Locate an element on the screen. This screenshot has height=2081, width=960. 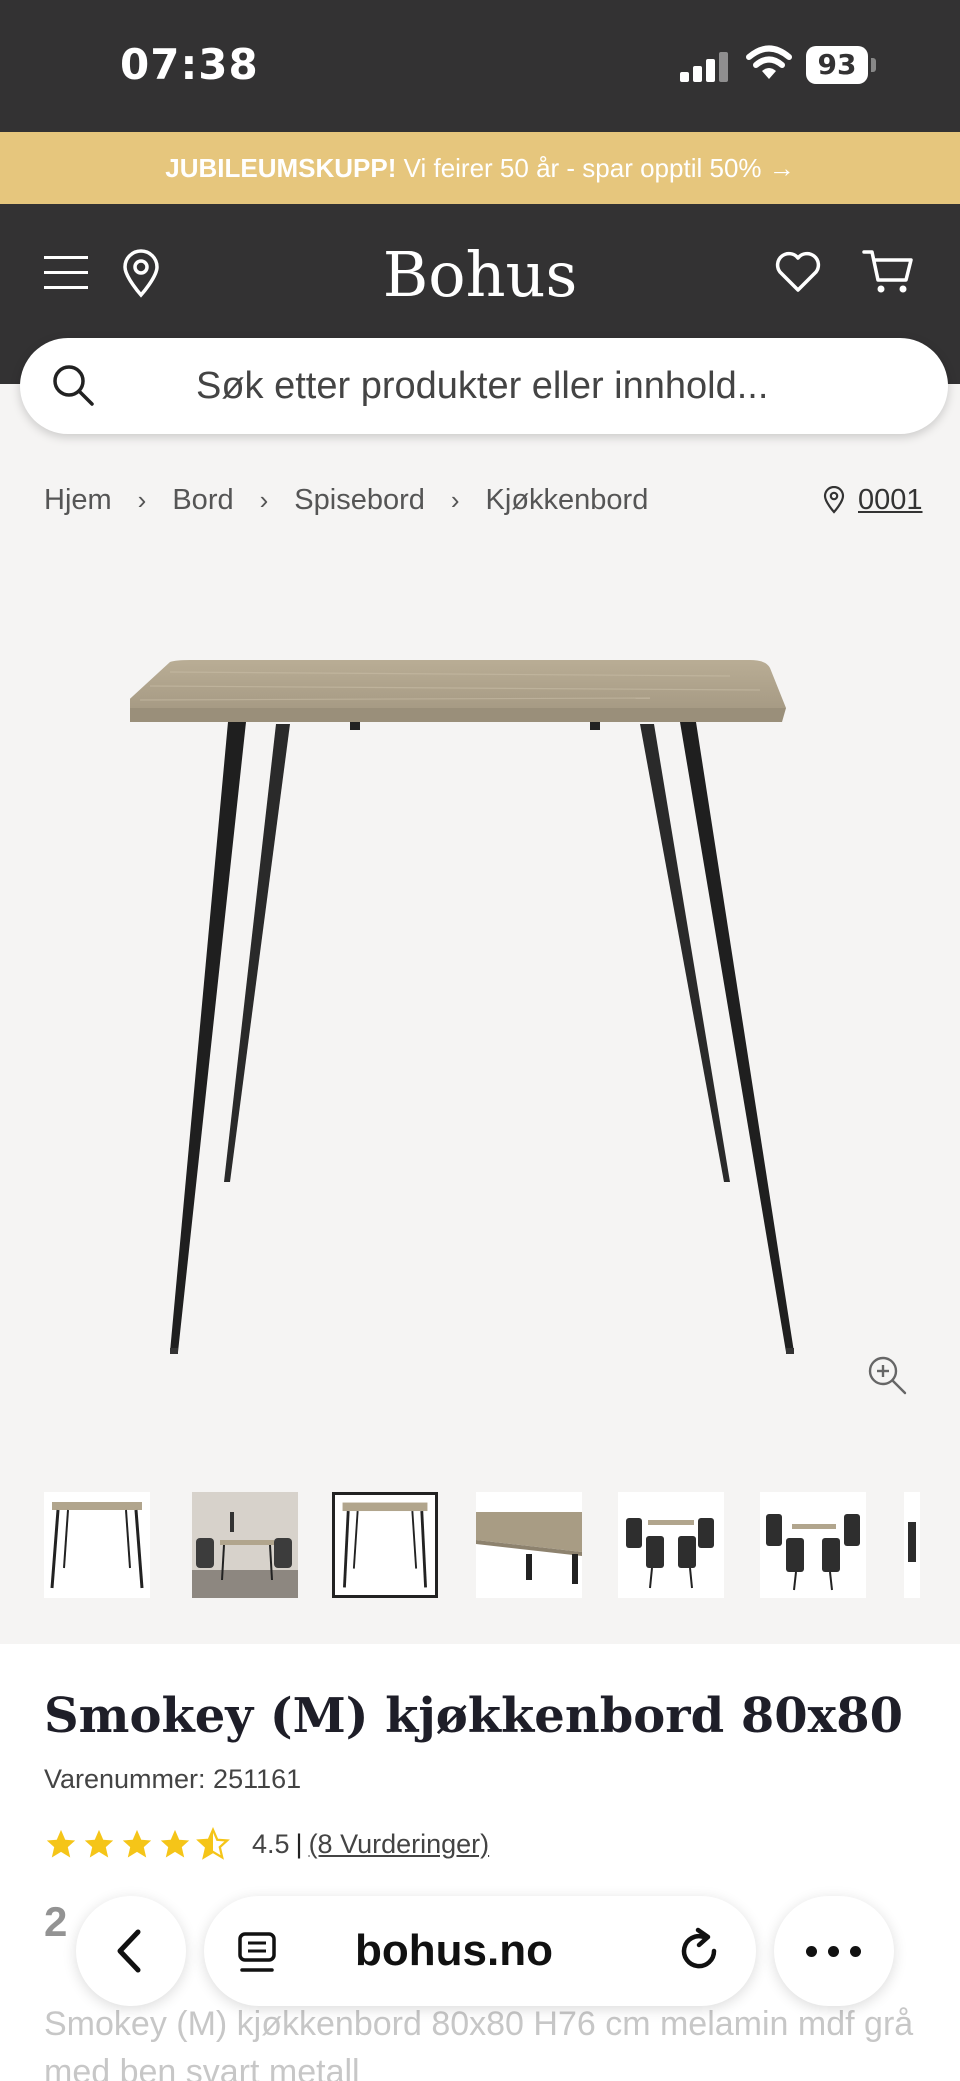
thumbnail-7-partial is located at coordinates (912, 1545).